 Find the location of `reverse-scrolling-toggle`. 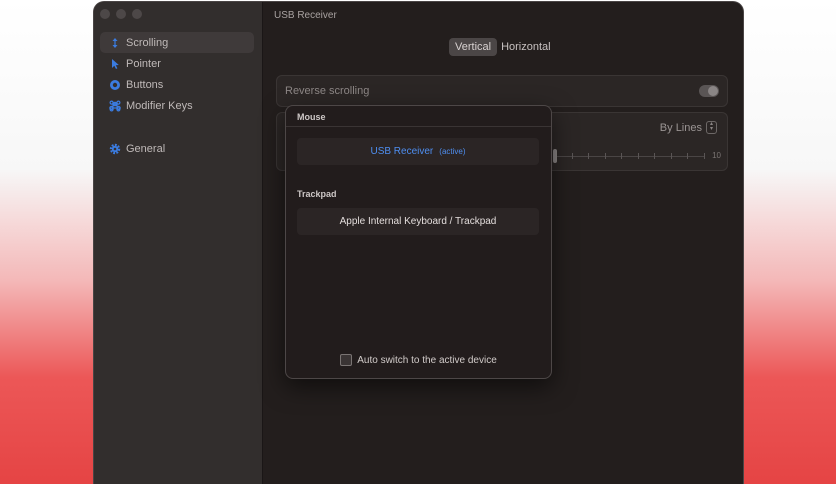

reverse-scrolling-toggle is located at coordinates (709, 91).